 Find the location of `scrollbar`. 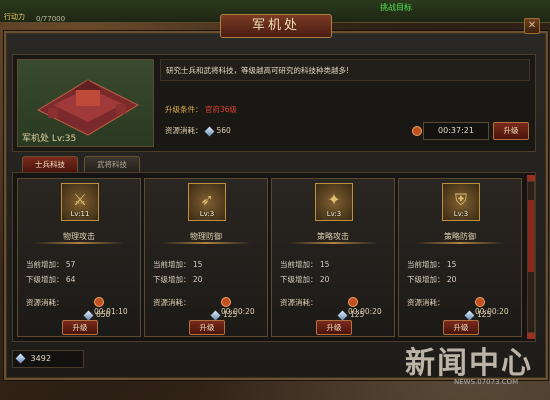

scrollbar is located at coordinates (531, 257).